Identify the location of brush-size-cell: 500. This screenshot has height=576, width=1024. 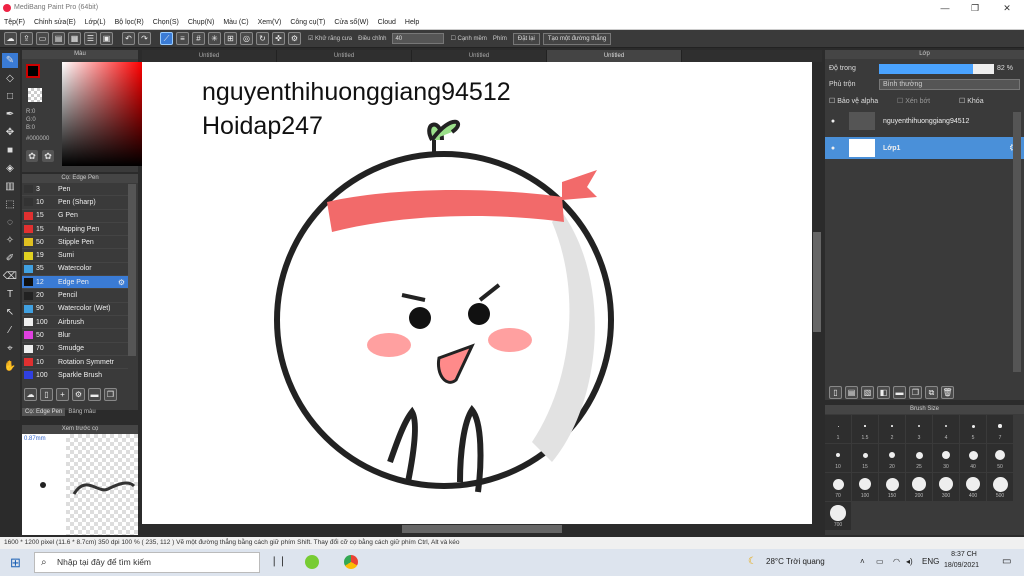
(1000, 487).